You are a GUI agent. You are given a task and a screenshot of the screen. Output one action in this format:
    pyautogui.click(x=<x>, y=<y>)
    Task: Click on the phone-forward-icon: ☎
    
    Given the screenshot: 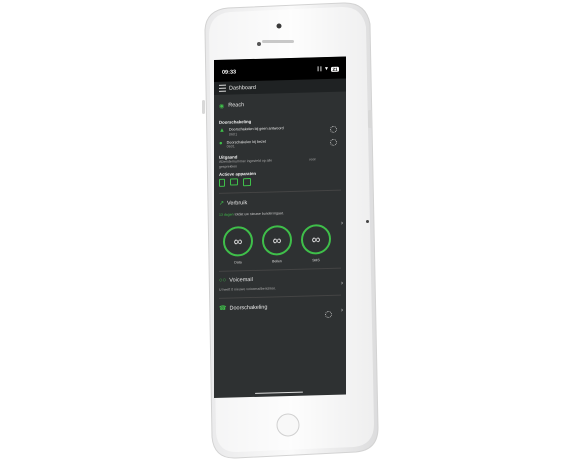 What is the action you would take?
    pyautogui.click(x=223, y=309)
    